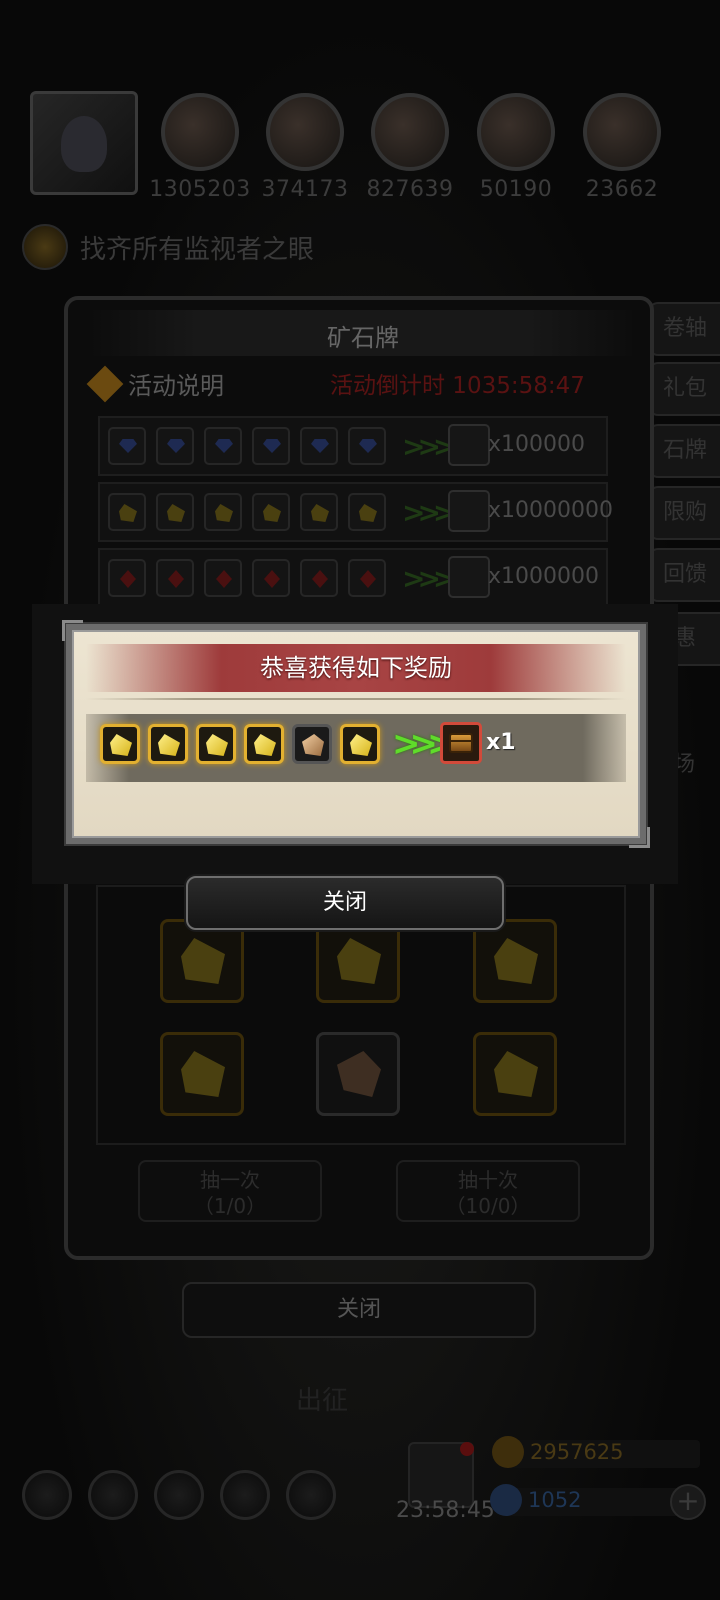 This screenshot has width=720, height=1600. I want to click on settings-icon, so click(47, 1495).